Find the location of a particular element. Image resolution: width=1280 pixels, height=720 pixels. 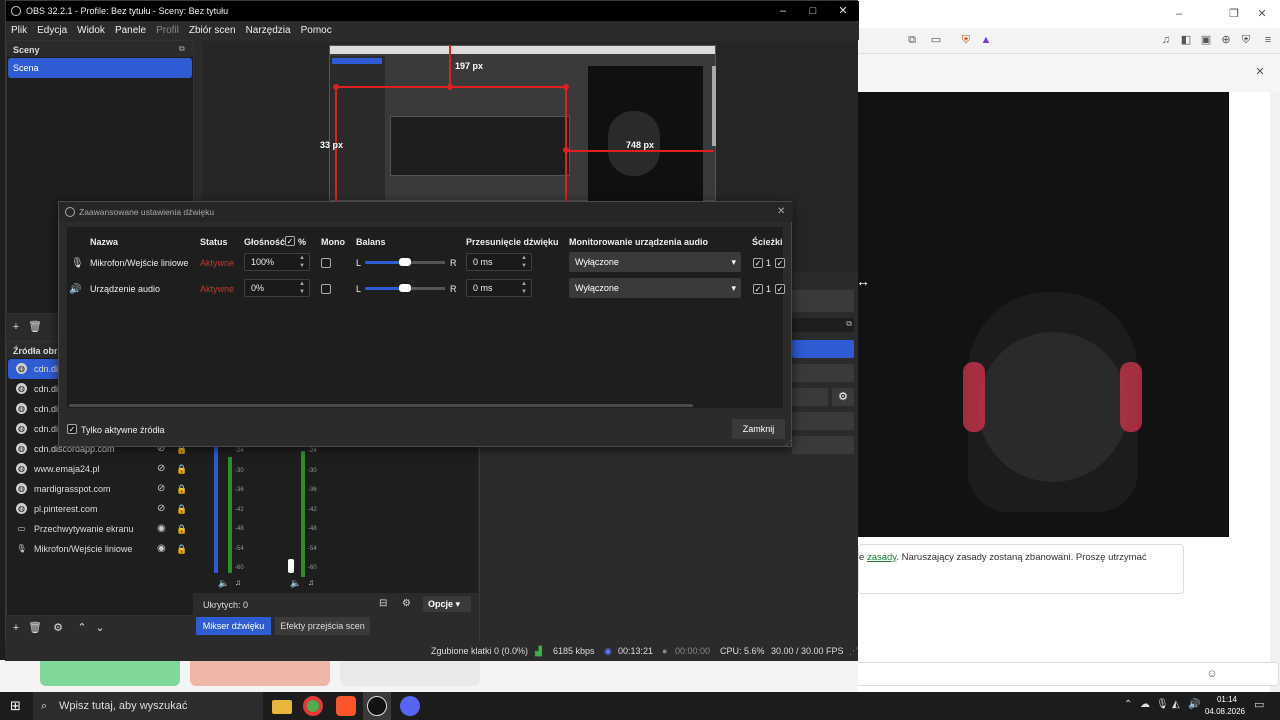

extensions-icon: ⊕ is located at coordinates (1226, 40).